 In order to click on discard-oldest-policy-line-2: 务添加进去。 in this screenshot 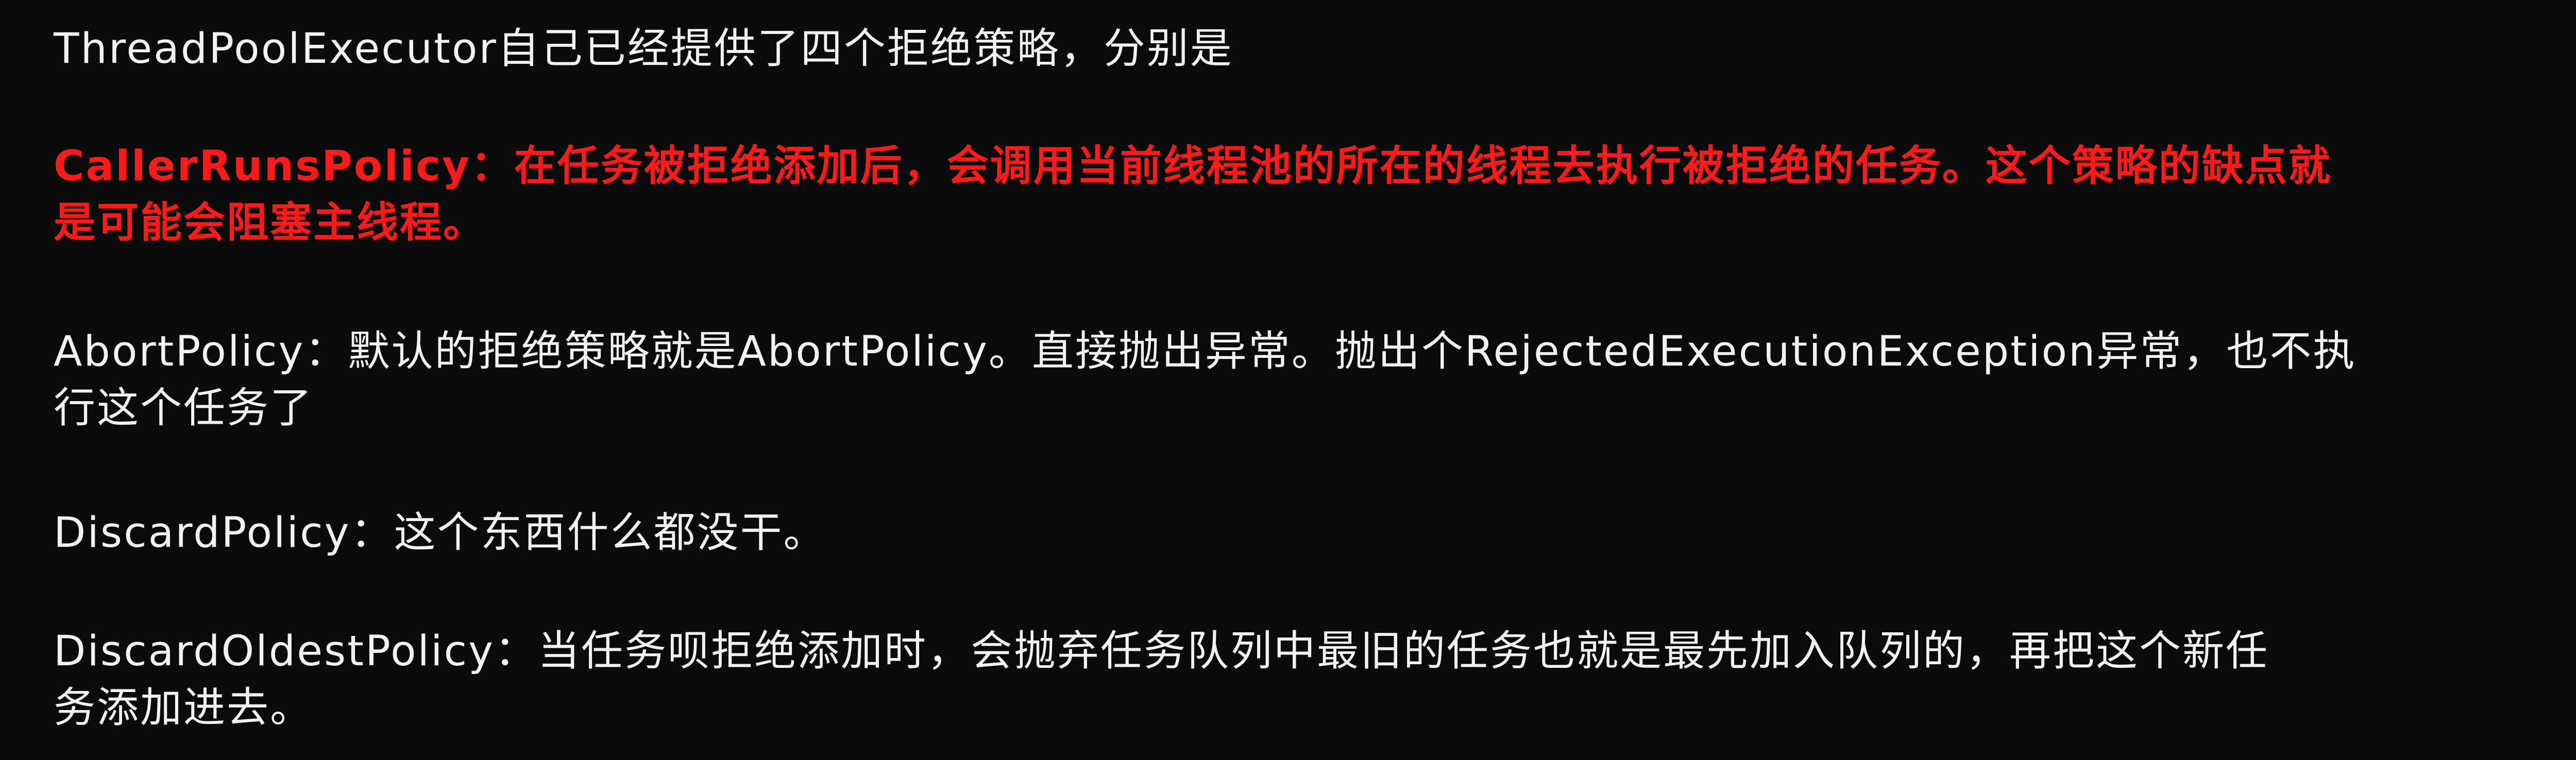, I will do `click(184, 708)`.